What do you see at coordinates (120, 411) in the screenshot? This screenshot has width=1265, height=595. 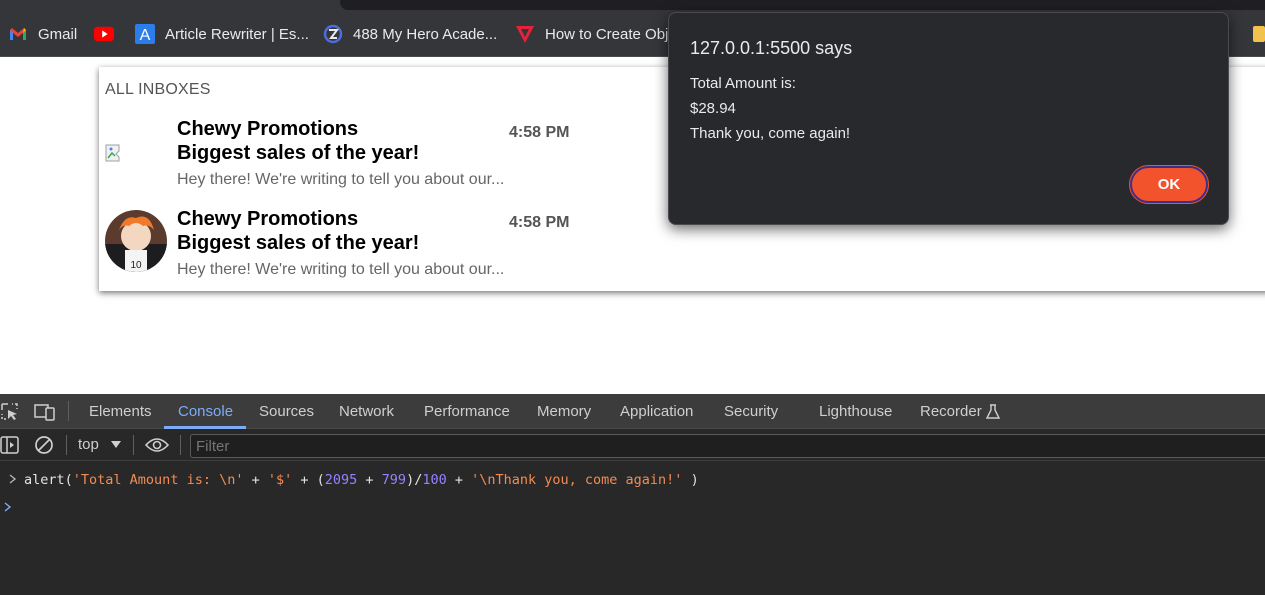 I see `tab-elements: Elements` at bounding box center [120, 411].